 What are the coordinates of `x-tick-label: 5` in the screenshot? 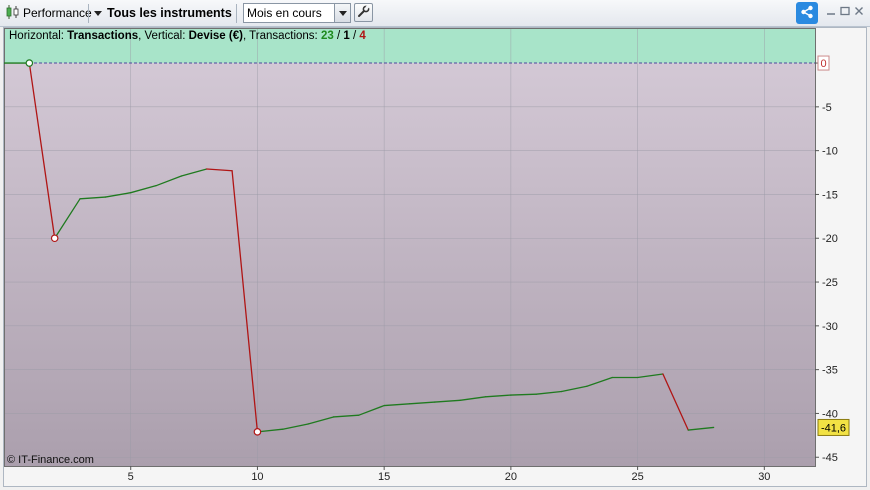 It's located at (131, 477).